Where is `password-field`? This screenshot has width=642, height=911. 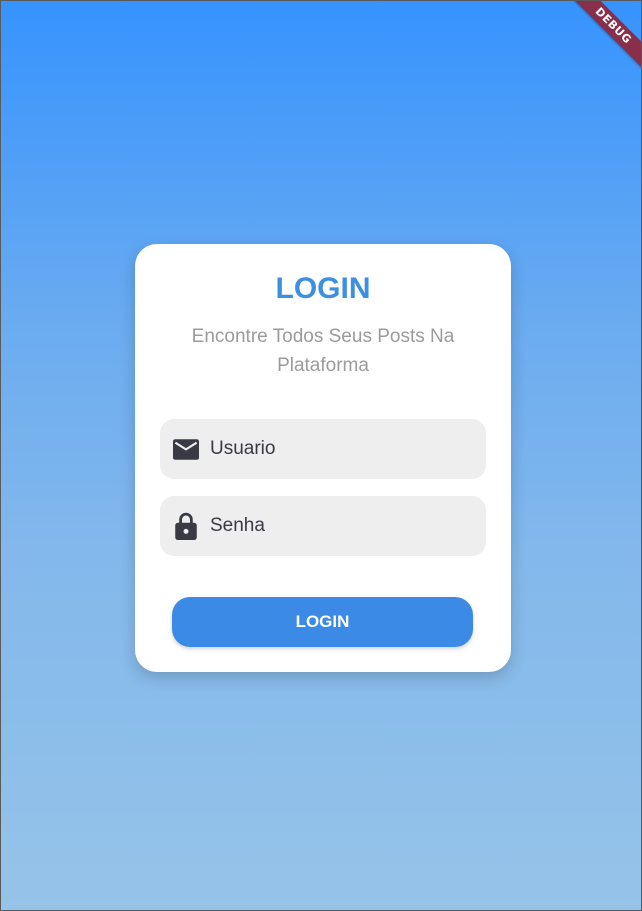 password-field is located at coordinates (323, 526).